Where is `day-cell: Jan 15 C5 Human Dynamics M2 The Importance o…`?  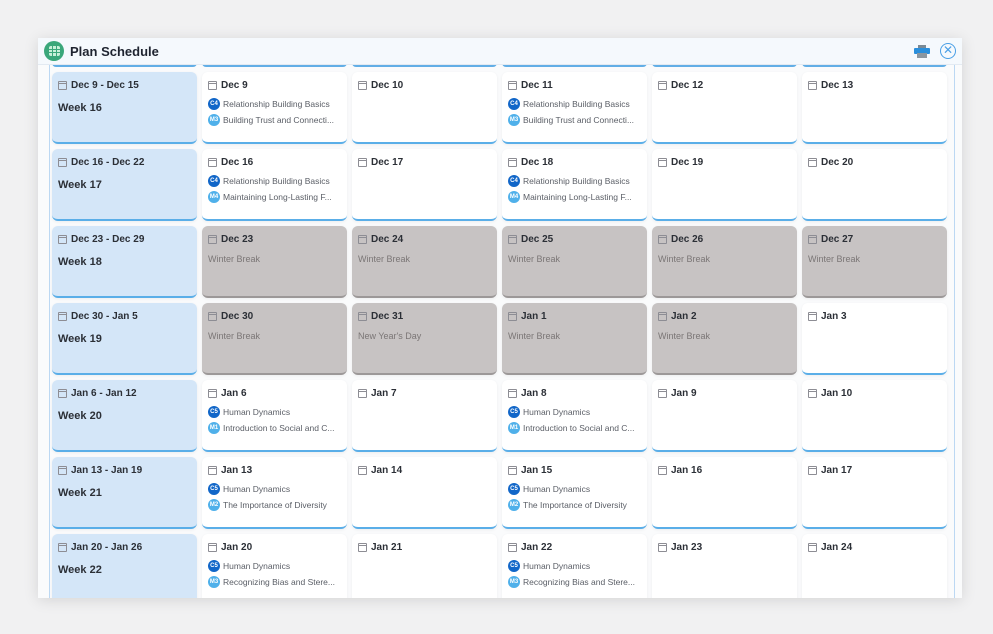 day-cell: Jan 15 C5 Human Dynamics M2 The Importance o… is located at coordinates (574, 493).